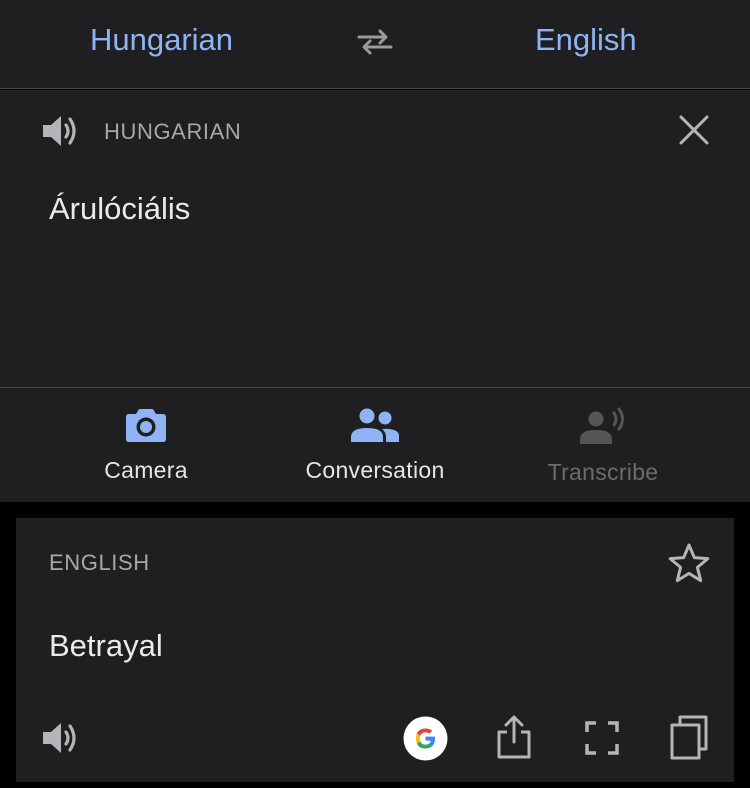 The image size is (750, 788). Describe the element at coordinates (106, 646) in the screenshot. I see `translated-text: Betrayal` at that location.